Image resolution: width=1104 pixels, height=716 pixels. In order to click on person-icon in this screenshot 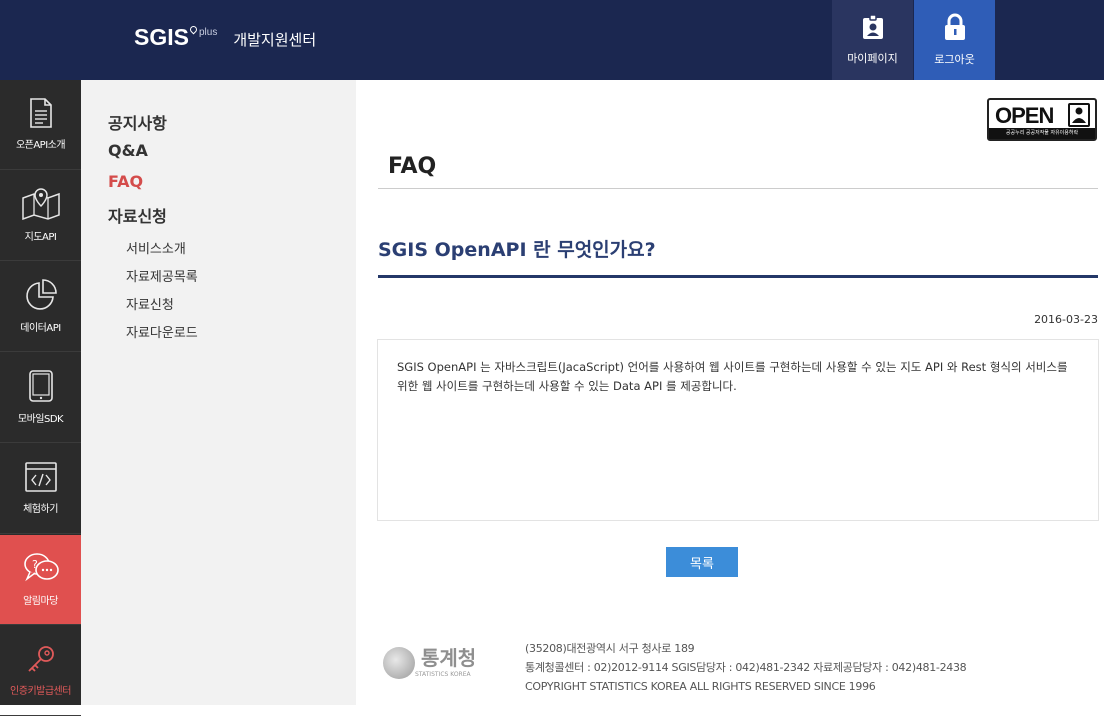, I will do `click(1079, 115)`.